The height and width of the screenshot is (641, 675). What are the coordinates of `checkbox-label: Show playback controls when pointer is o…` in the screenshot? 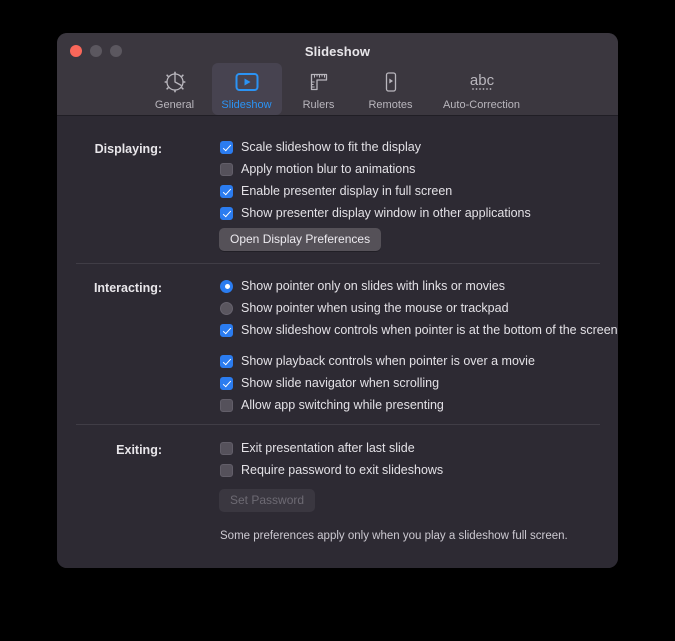 It's located at (388, 361).